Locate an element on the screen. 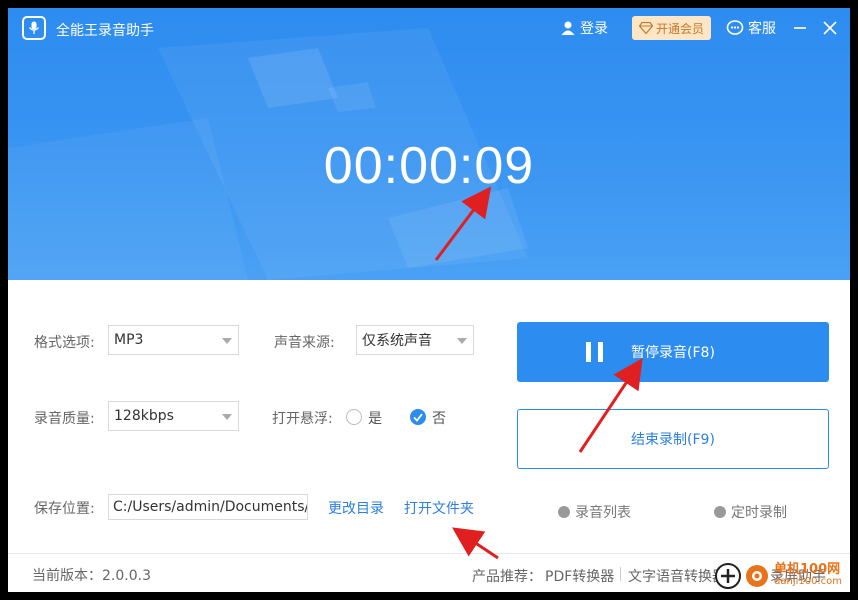  arrow-to-timer is located at coordinates (463, 223).